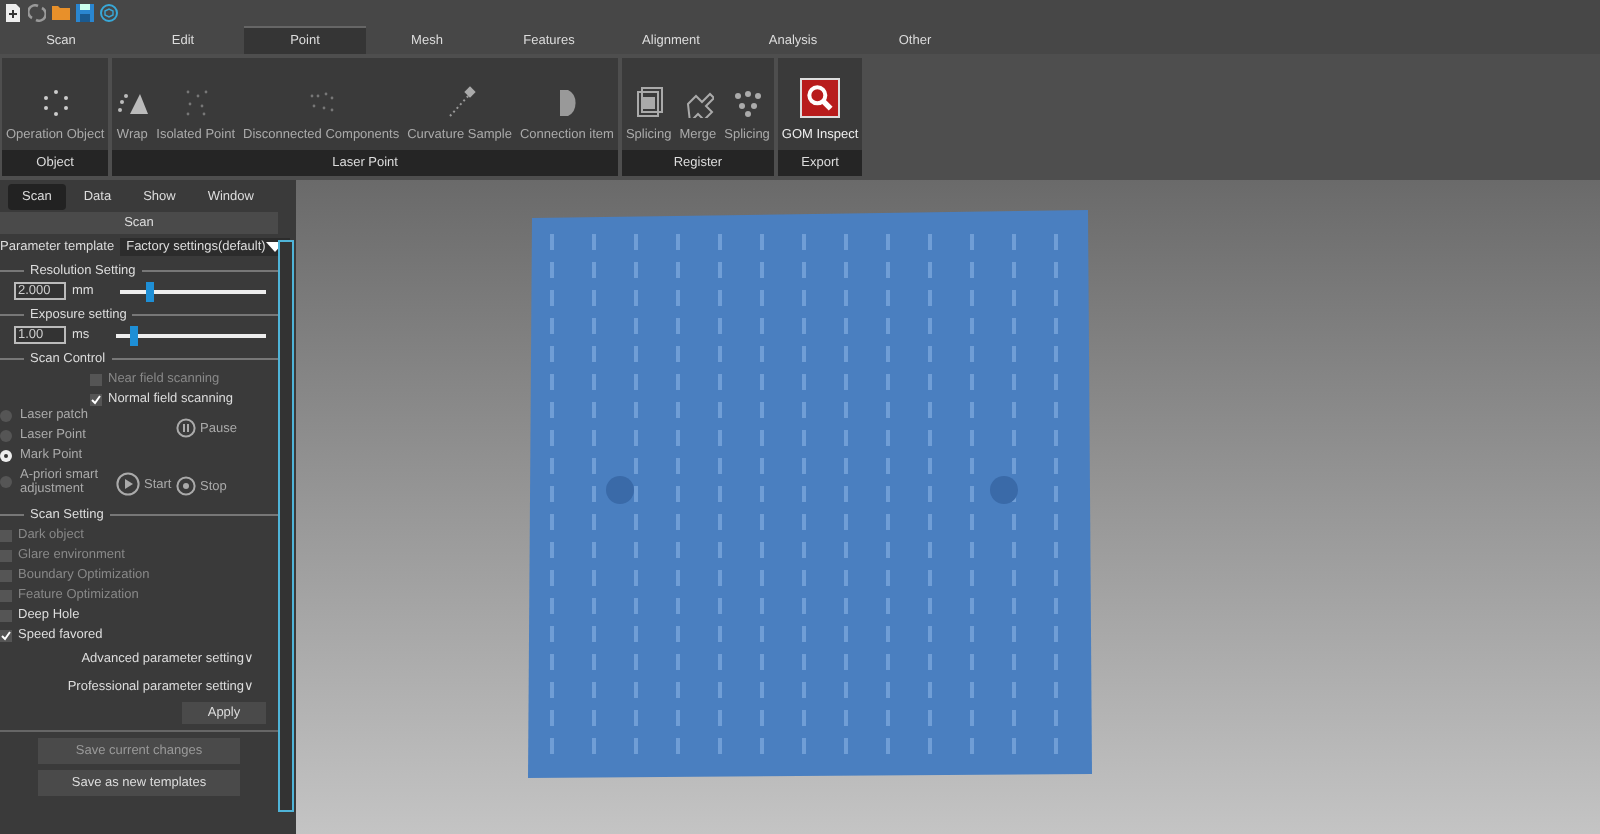  Describe the element at coordinates (61, 13) in the screenshot. I see `folder-icon` at that location.